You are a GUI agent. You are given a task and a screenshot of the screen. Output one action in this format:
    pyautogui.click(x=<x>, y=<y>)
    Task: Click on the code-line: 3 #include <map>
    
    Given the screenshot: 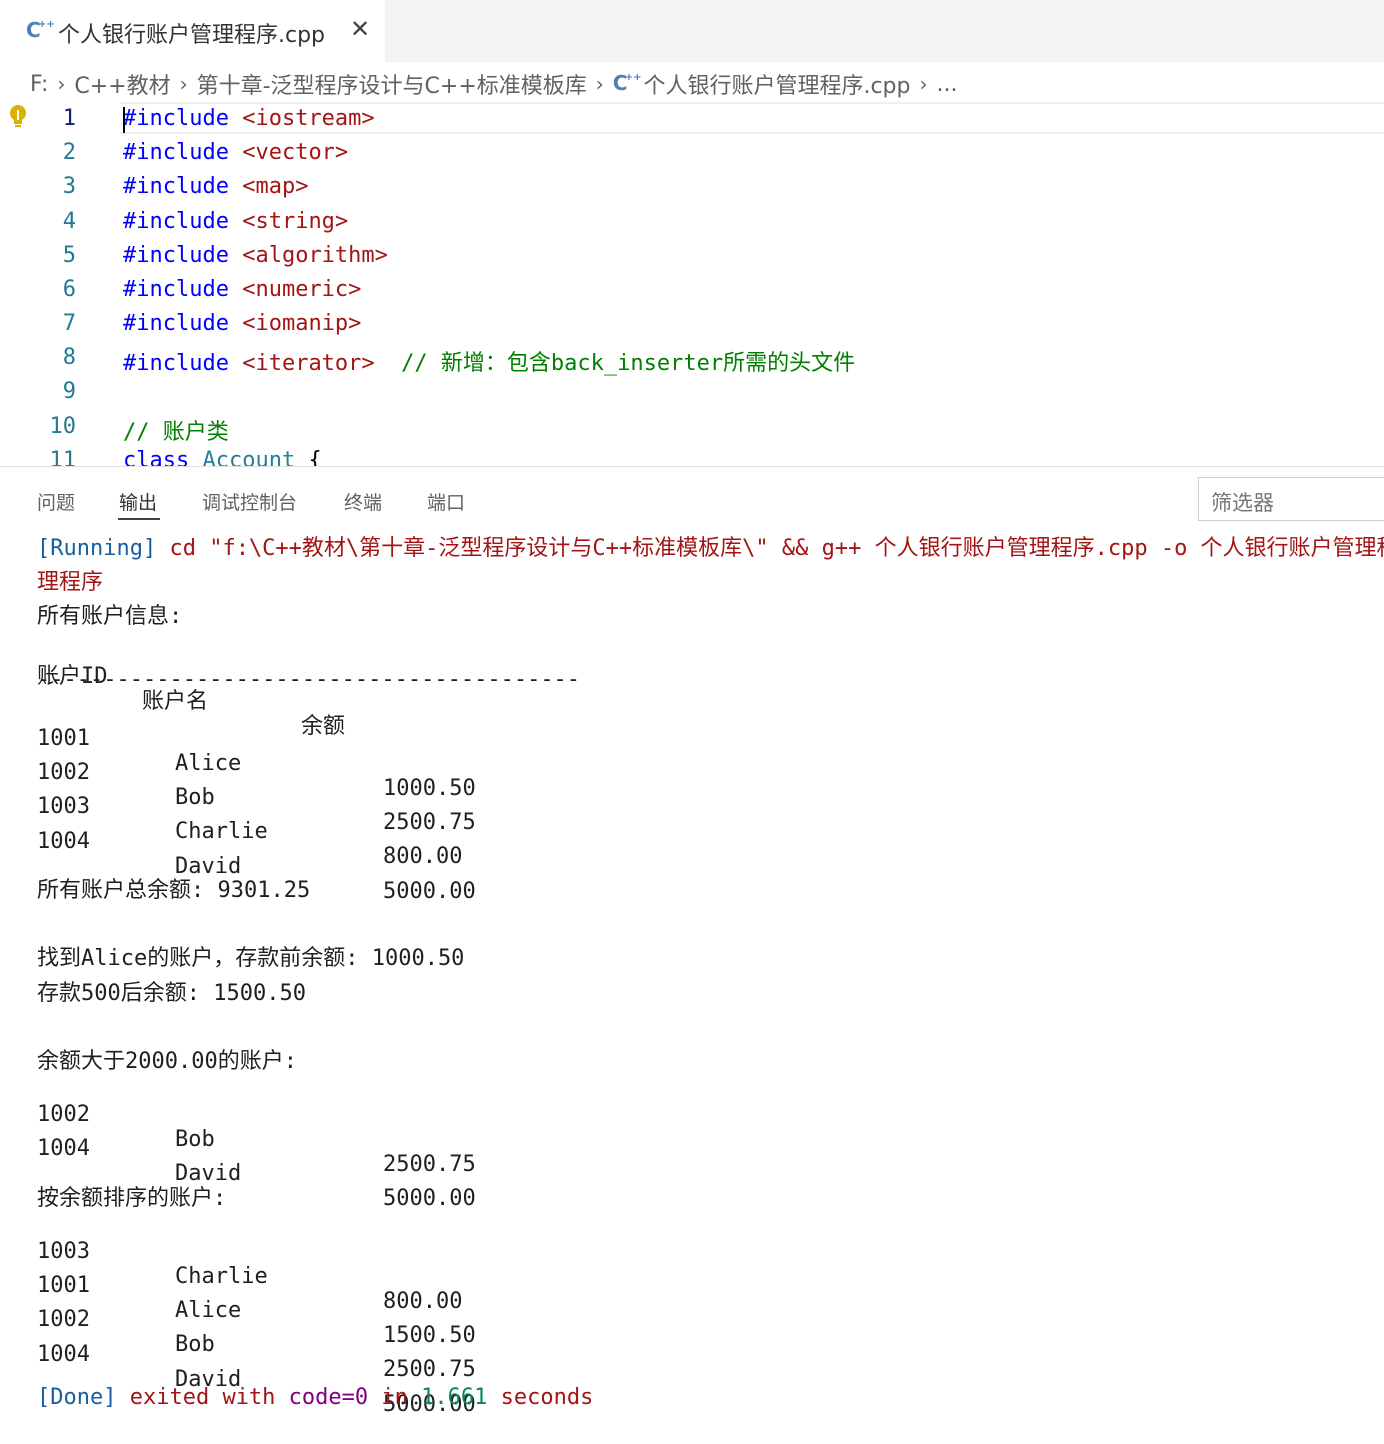 What is the action you would take?
    pyautogui.click(x=692, y=187)
    